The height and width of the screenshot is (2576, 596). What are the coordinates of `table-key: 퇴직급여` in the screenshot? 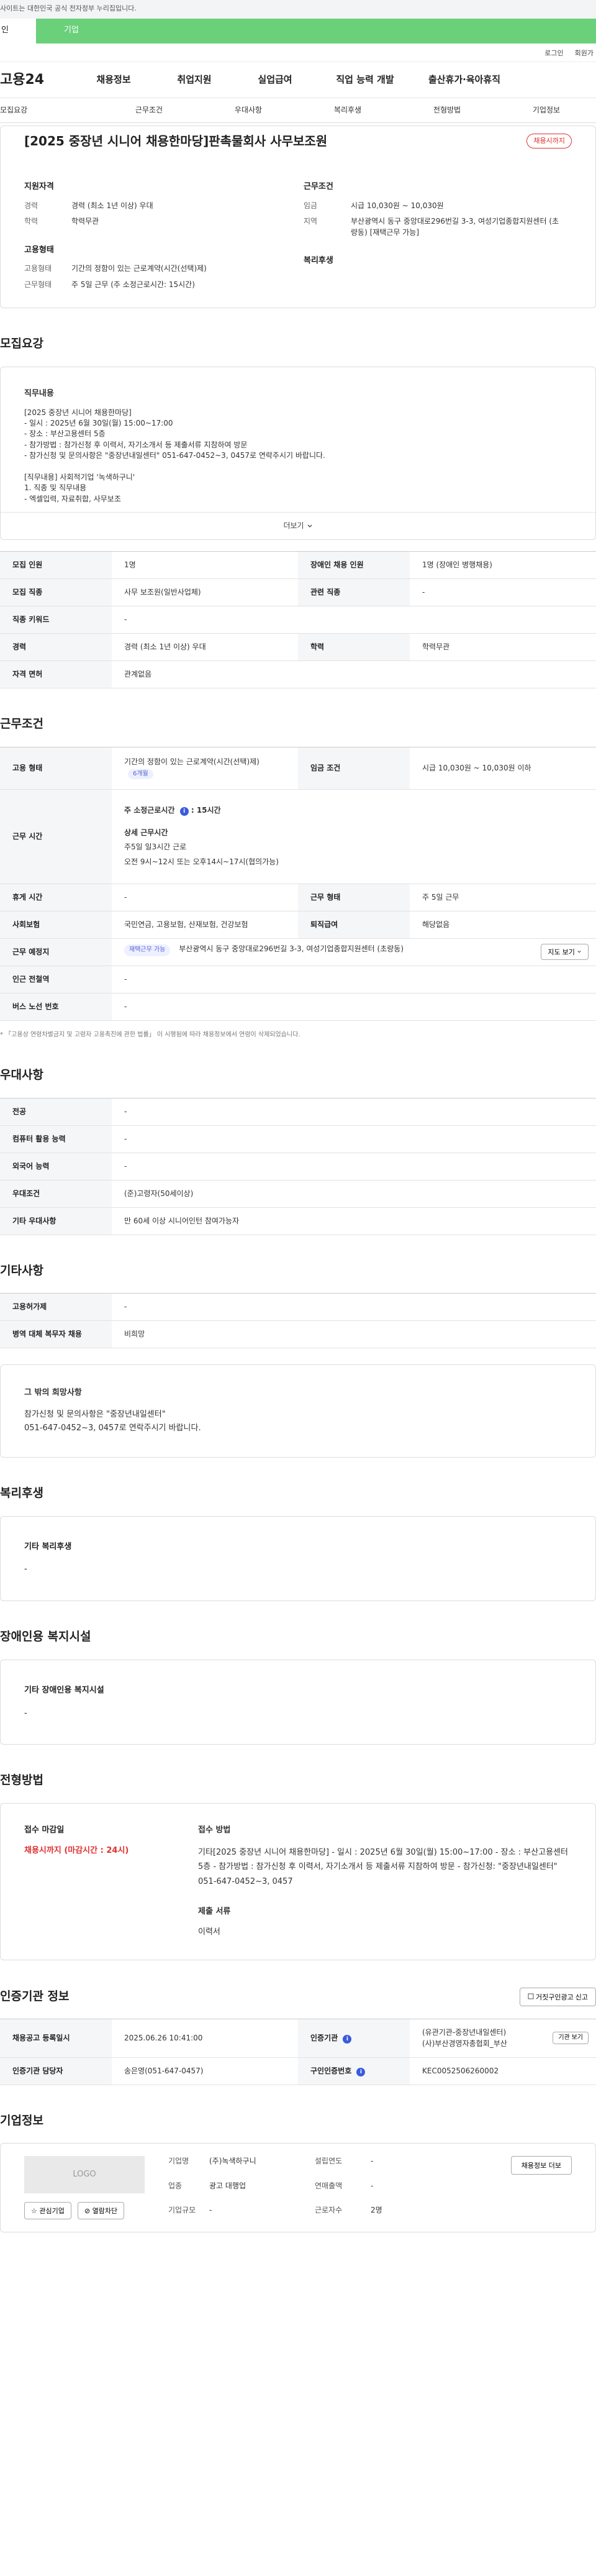 It's located at (354, 925).